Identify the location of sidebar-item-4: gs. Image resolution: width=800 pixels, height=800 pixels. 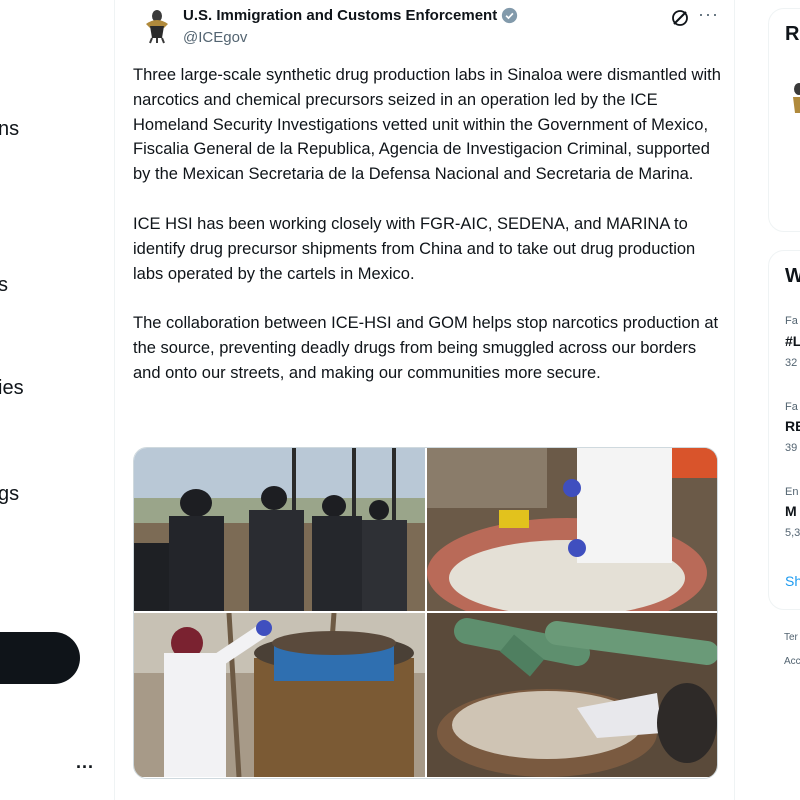
(9, 494).